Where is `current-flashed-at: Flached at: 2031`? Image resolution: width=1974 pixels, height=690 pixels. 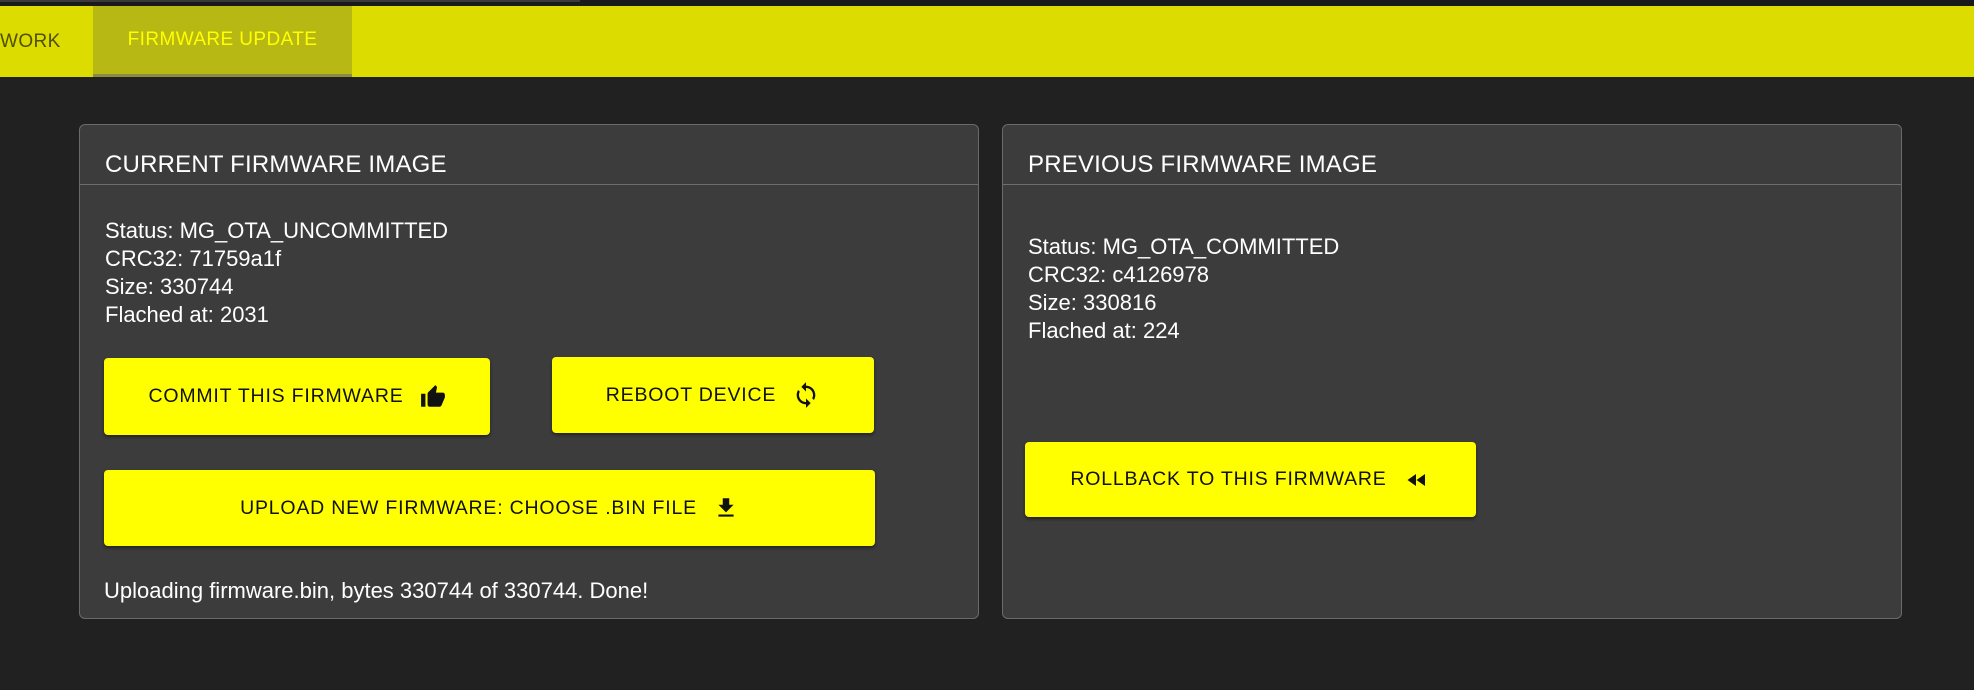 current-flashed-at: Flached at: 2031 is located at coordinates (187, 314).